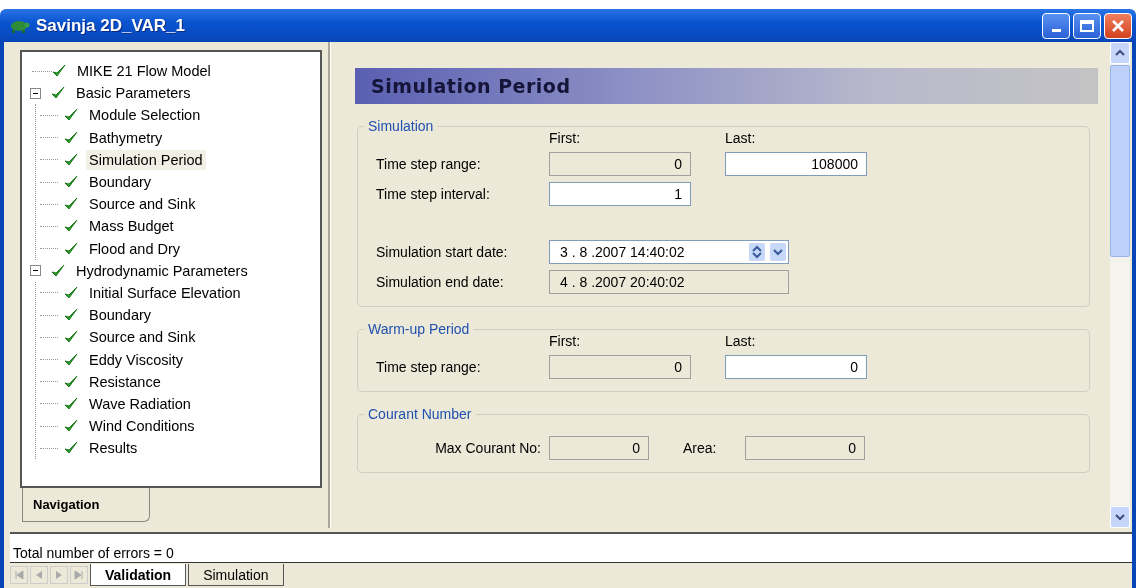 This screenshot has width=1136, height=588. What do you see at coordinates (1120, 285) in the screenshot?
I see `scrollbar` at bounding box center [1120, 285].